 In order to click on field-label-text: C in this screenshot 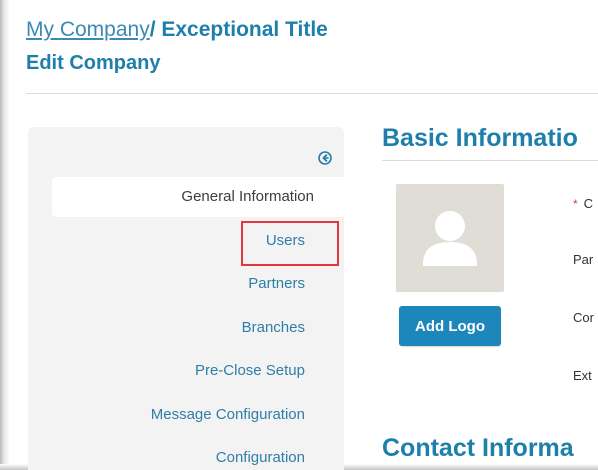, I will do `click(588, 203)`.